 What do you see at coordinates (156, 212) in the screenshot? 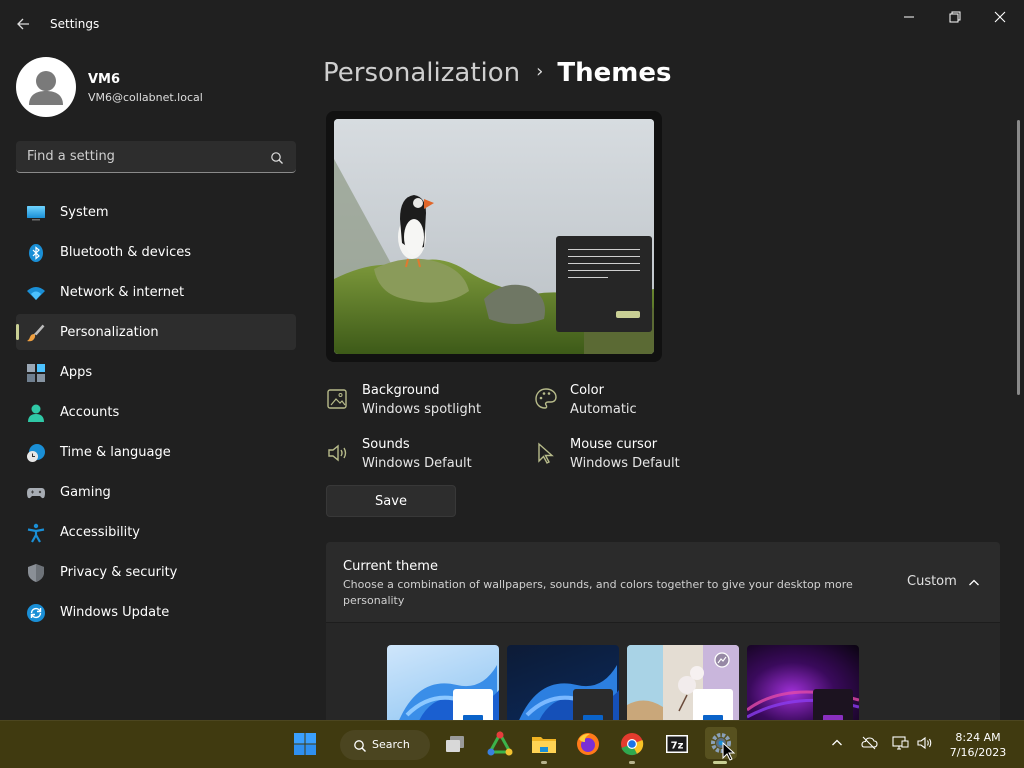
I see `sidebar-item-system: System` at bounding box center [156, 212].